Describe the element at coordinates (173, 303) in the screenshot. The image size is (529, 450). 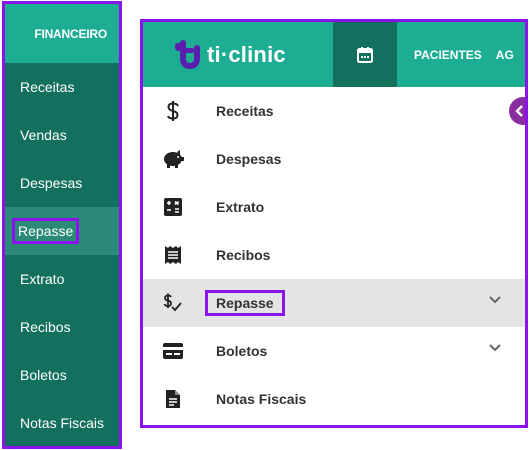
I see `dollar-check-icon` at that location.